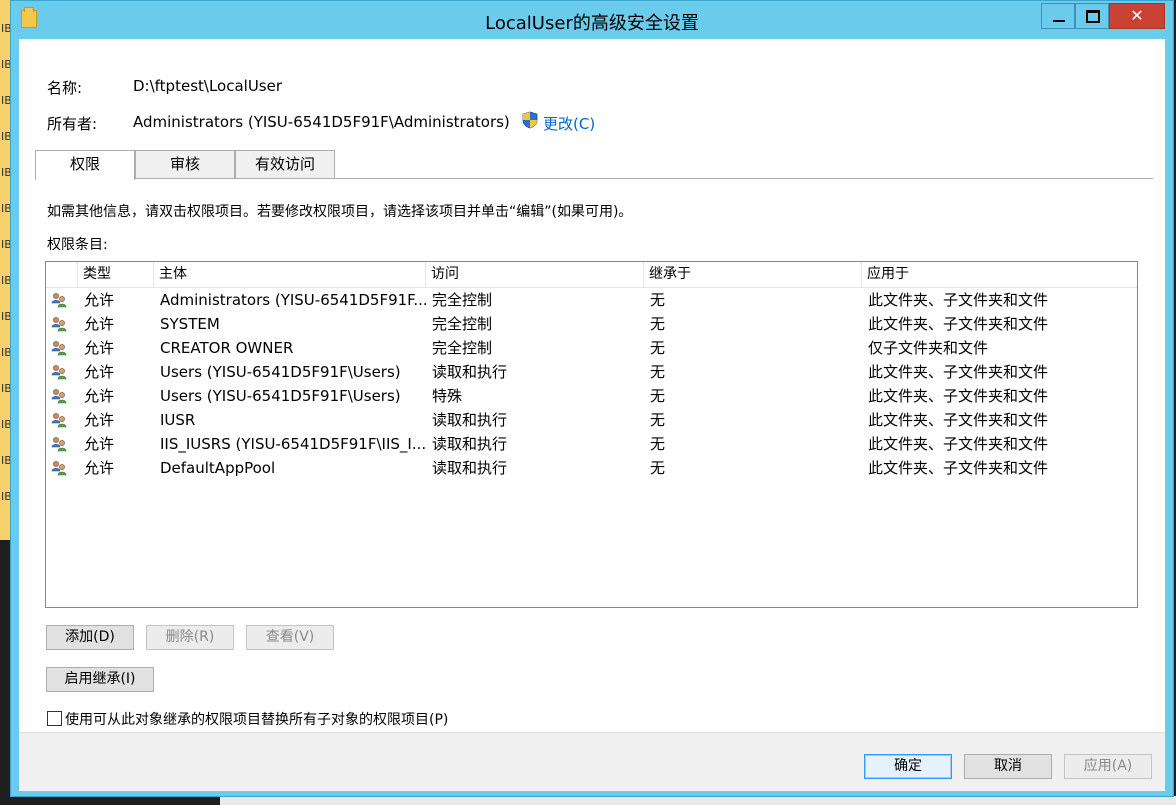 This screenshot has width=1176, height=805. What do you see at coordinates (698, 800) in the screenshot?
I see `background-desktop-strip` at bounding box center [698, 800].